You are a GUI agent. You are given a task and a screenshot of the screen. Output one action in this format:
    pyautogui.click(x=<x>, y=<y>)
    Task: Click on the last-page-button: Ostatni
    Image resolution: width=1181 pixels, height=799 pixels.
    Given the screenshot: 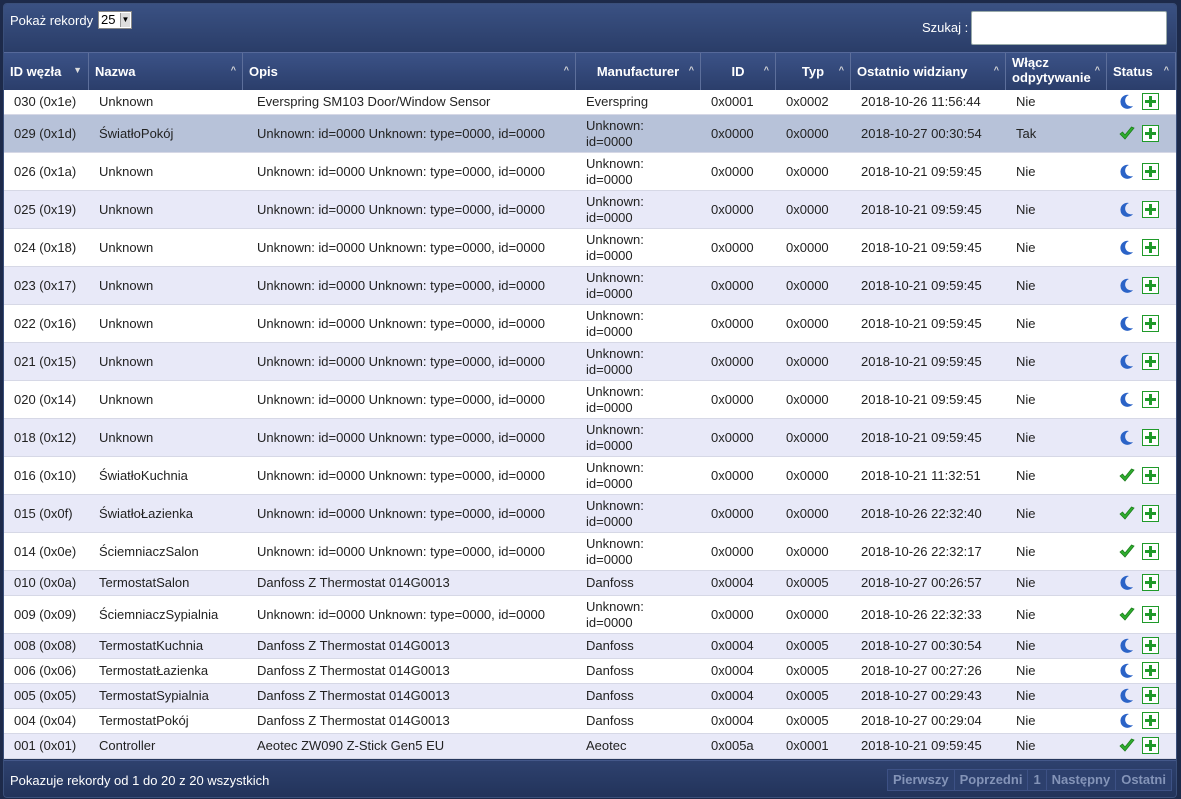 What is the action you would take?
    pyautogui.click(x=1143, y=780)
    